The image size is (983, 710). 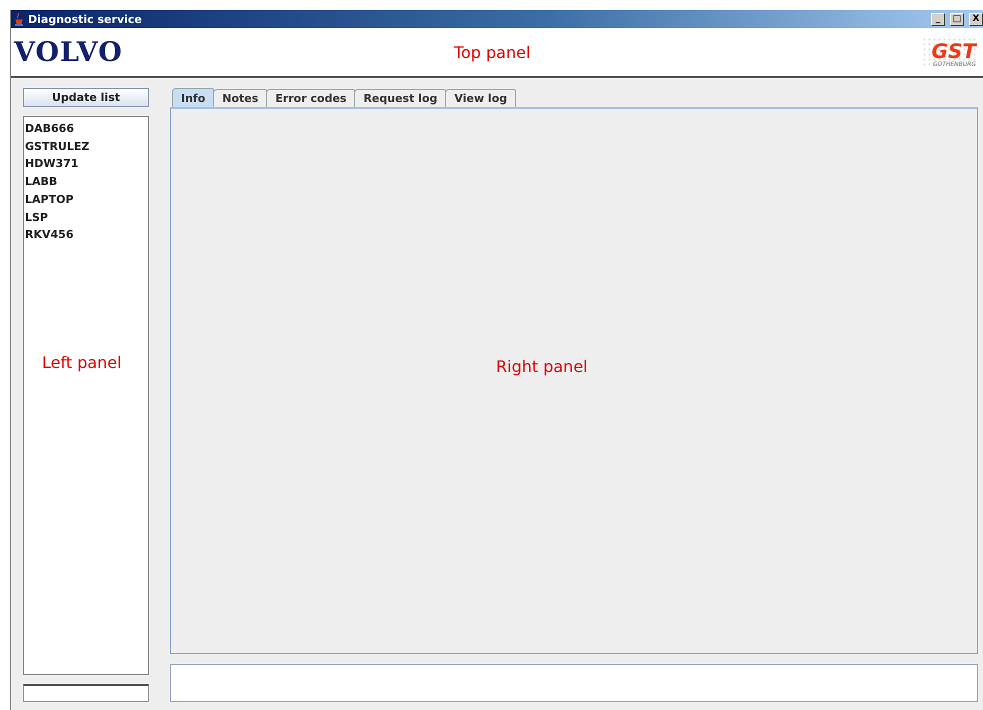 I want to click on tab: Info, so click(x=193, y=97).